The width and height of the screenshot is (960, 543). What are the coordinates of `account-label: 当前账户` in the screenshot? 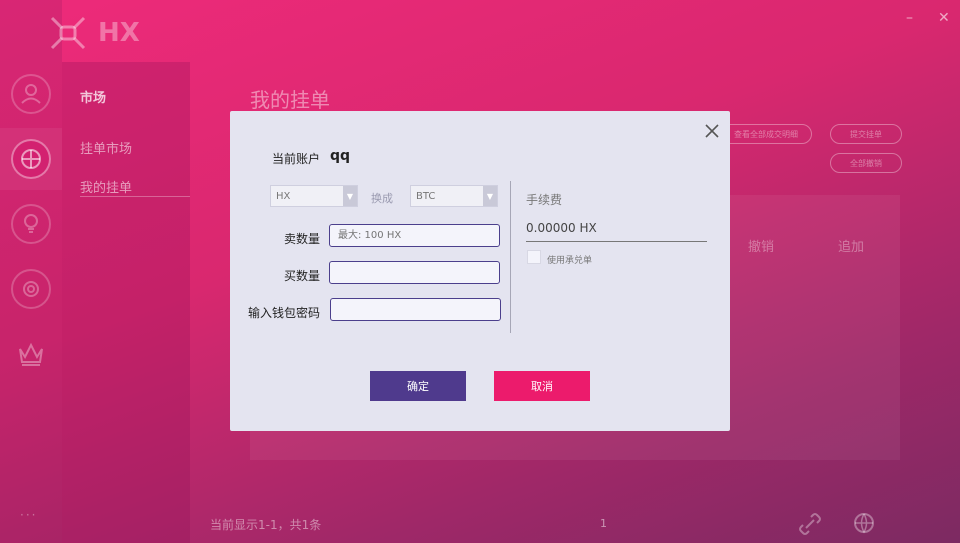 It's located at (296, 159).